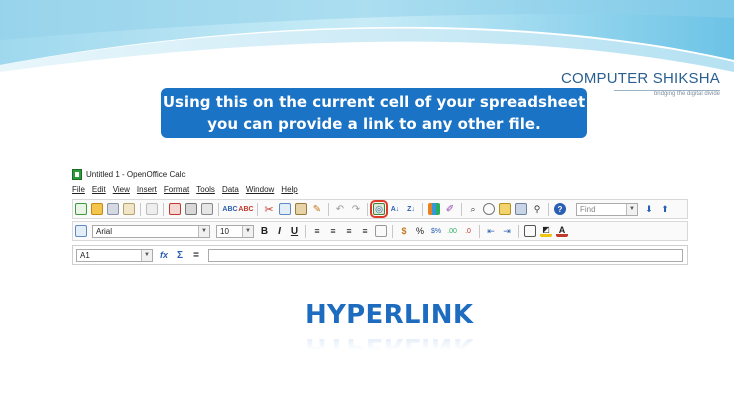 This screenshot has height=410, width=734. I want to click on underline-button: U, so click(294, 231).